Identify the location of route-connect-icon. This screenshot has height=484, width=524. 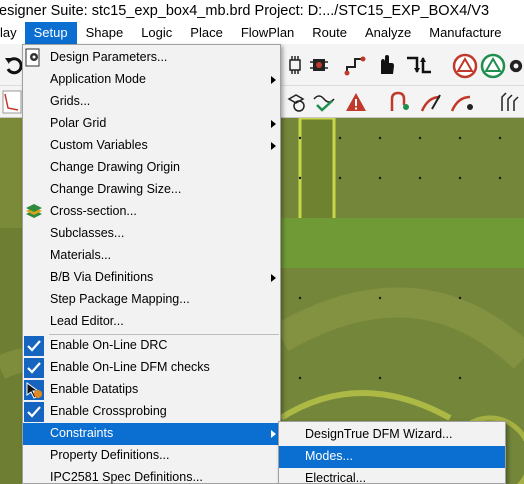
(355, 65).